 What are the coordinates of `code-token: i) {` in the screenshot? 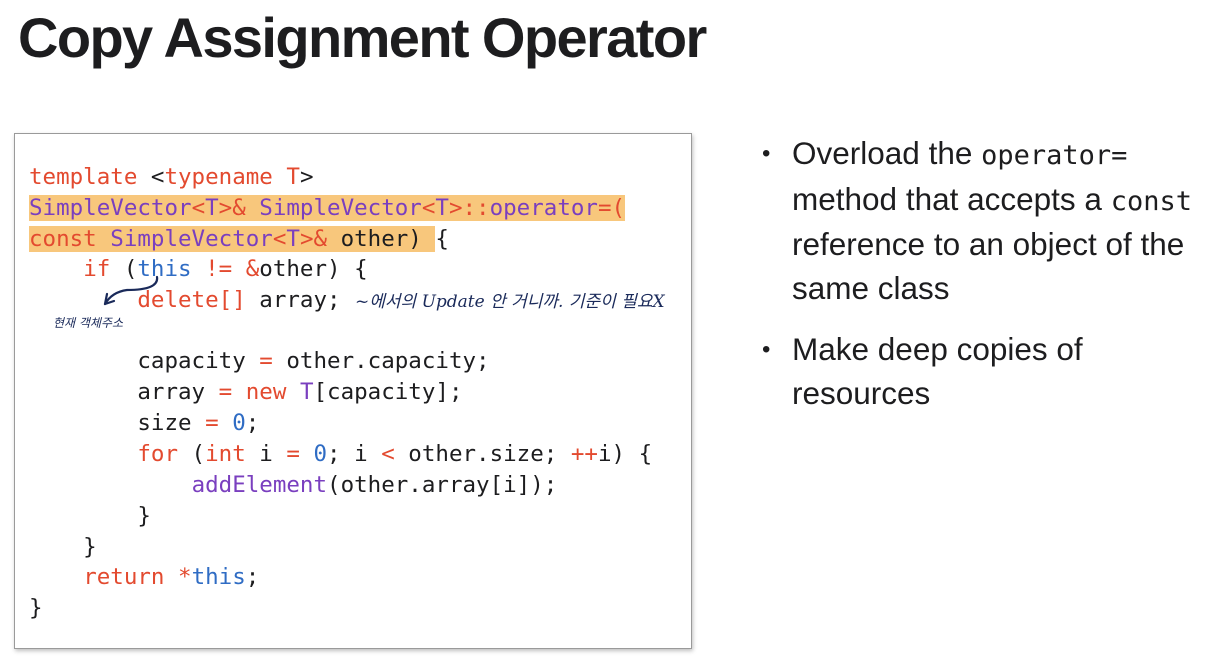 It's located at (625, 454).